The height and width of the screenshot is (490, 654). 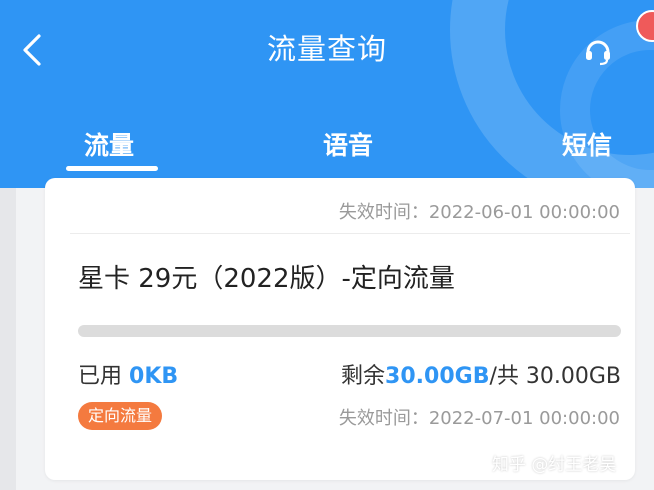 What do you see at coordinates (128, 374) in the screenshot?
I see `used-amount: 已用 0KB` at bounding box center [128, 374].